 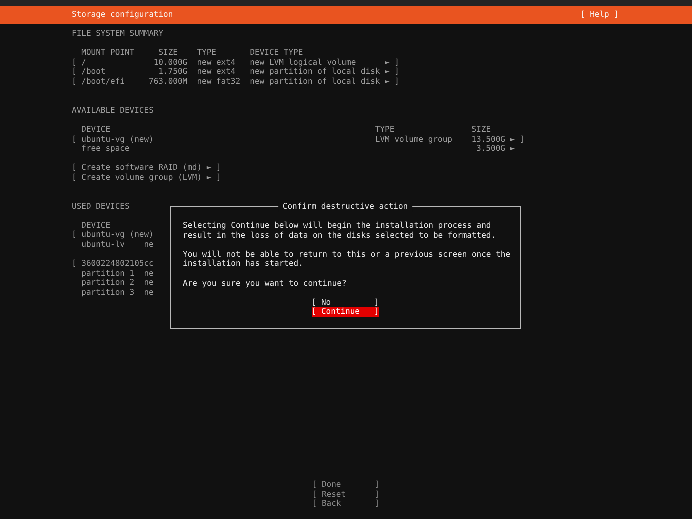 I want to click on used-device-row: [ 3600224802105cc, so click(x=113, y=264).